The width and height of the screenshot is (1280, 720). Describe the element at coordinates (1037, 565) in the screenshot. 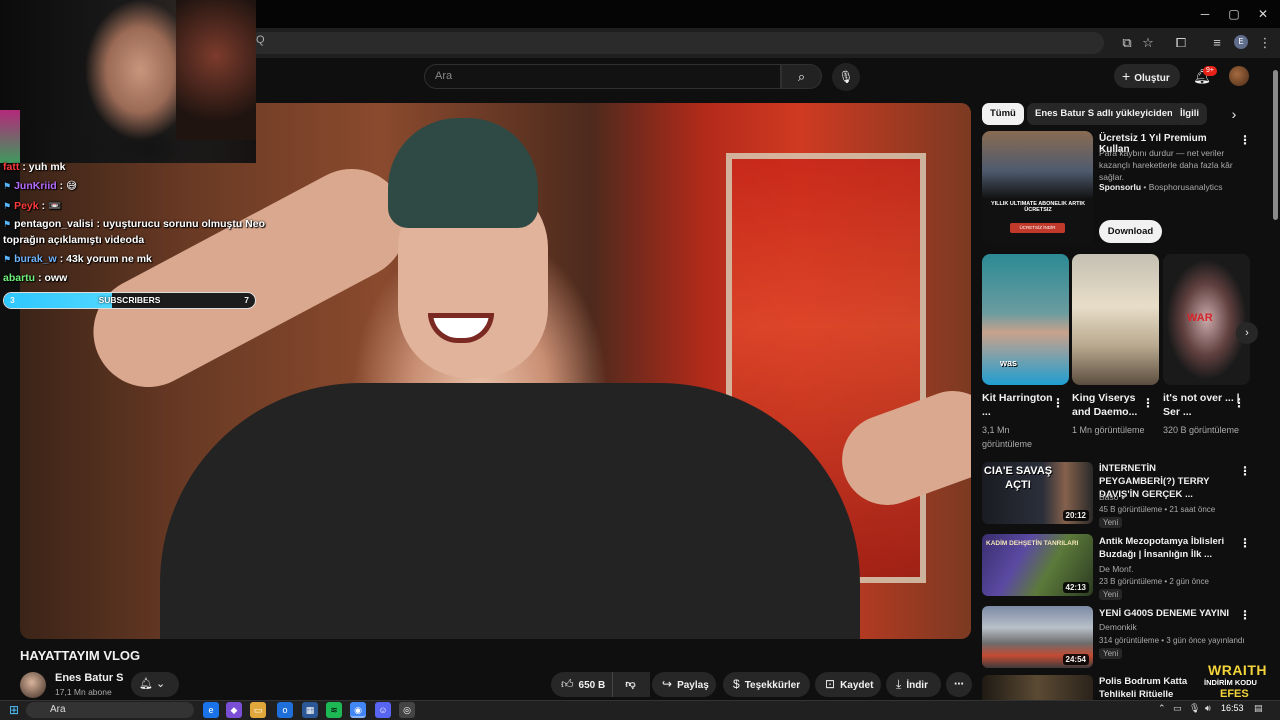

I see `video-thumbnail: KADİM DEHŞETİN TANRILARI 42:13` at that location.